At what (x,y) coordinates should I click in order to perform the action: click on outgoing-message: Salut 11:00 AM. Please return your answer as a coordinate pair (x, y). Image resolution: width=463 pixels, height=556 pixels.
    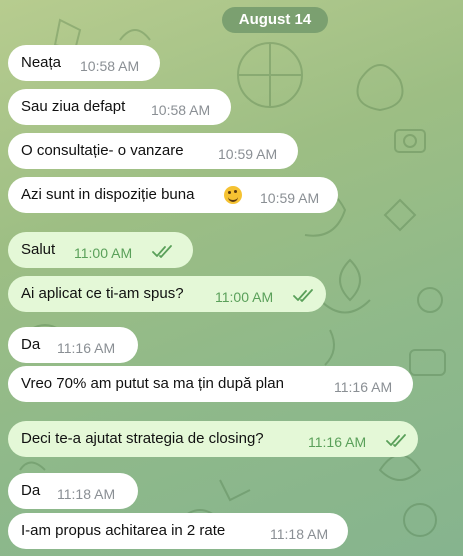
    Looking at the image, I should click on (100, 250).